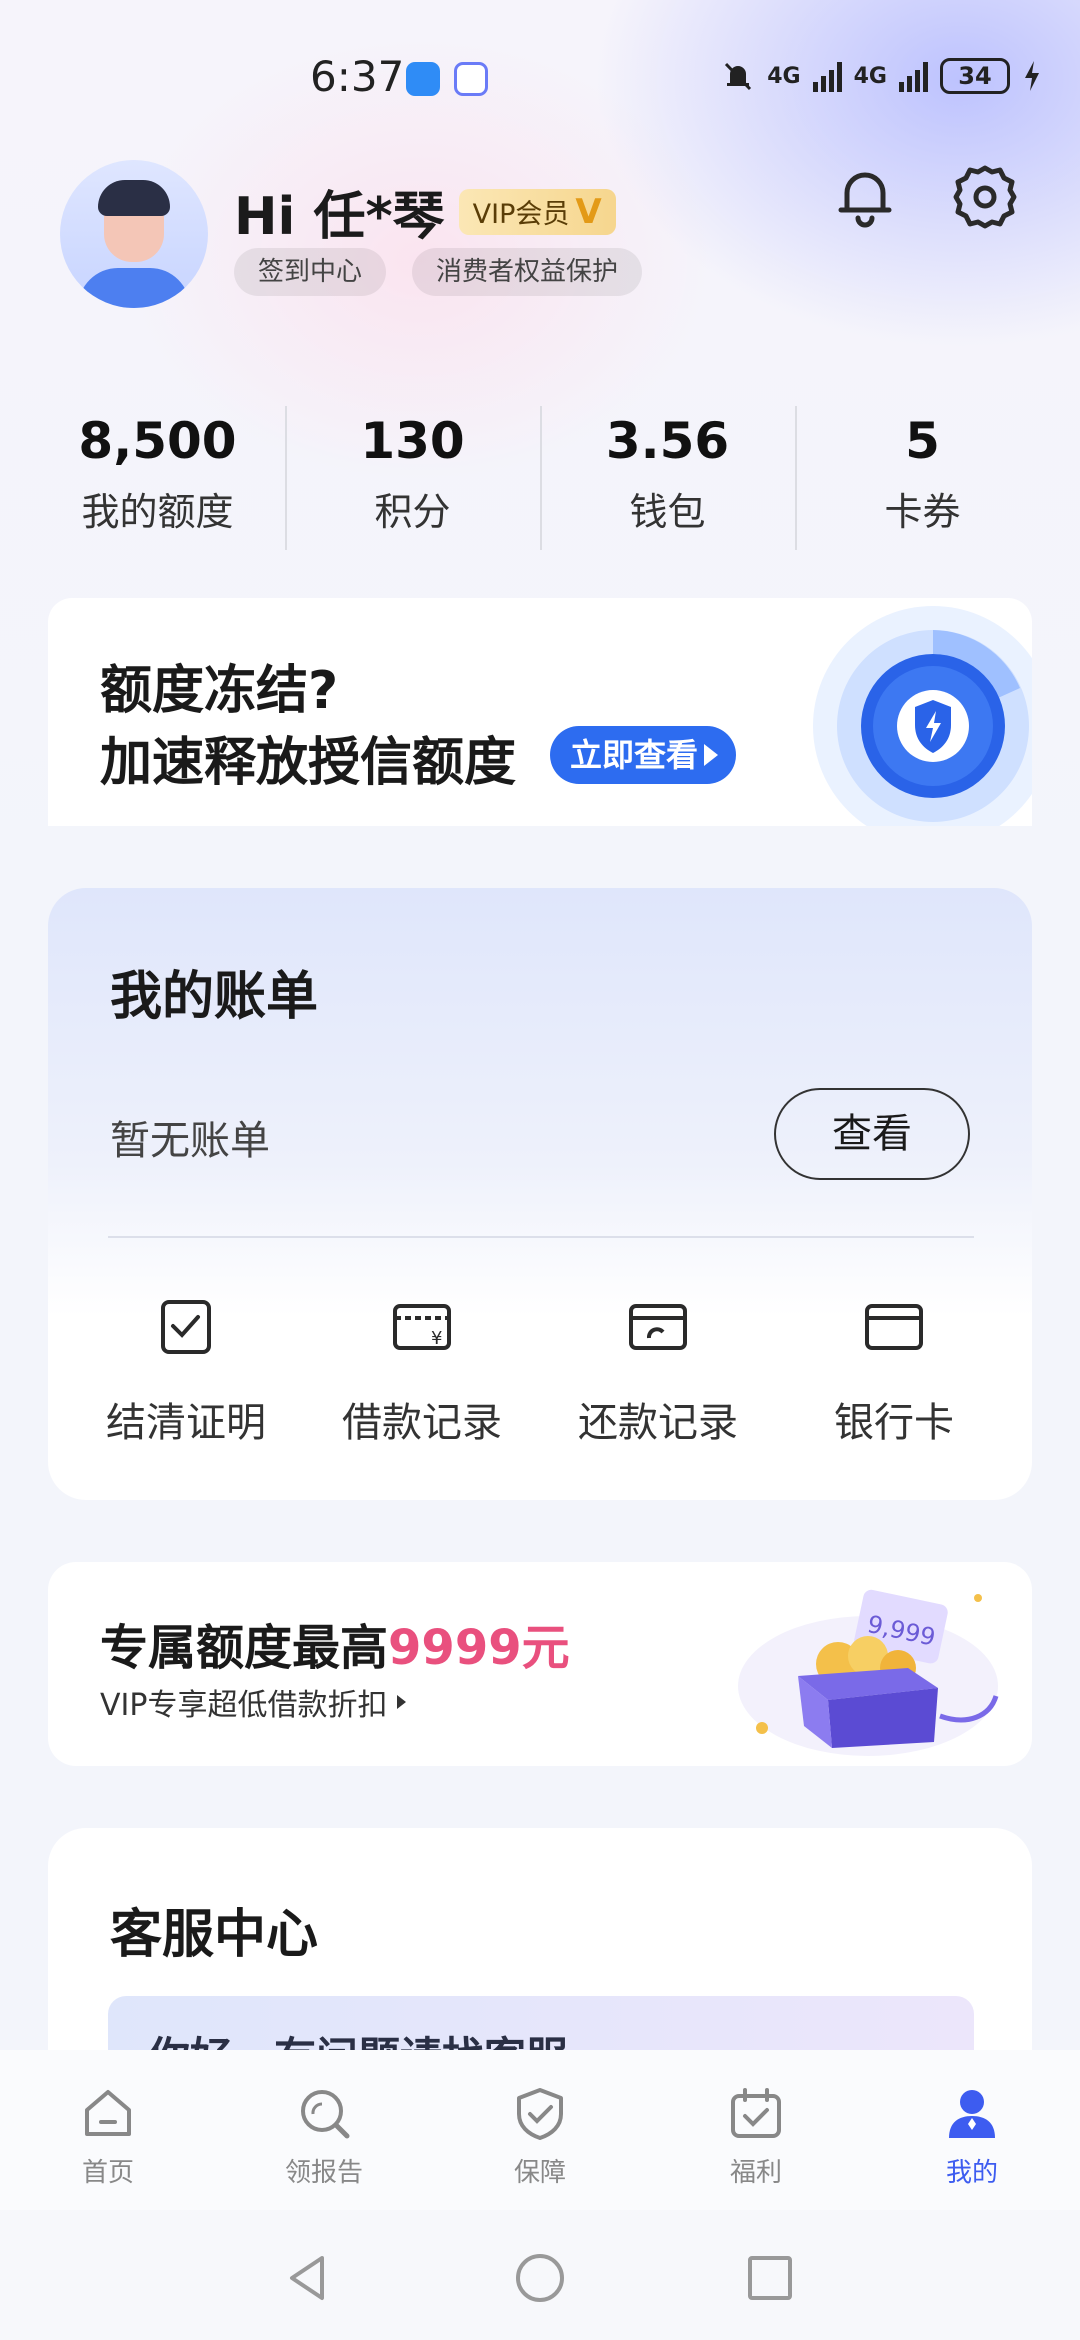  I want to click on bell-icon, so click(865, 197).